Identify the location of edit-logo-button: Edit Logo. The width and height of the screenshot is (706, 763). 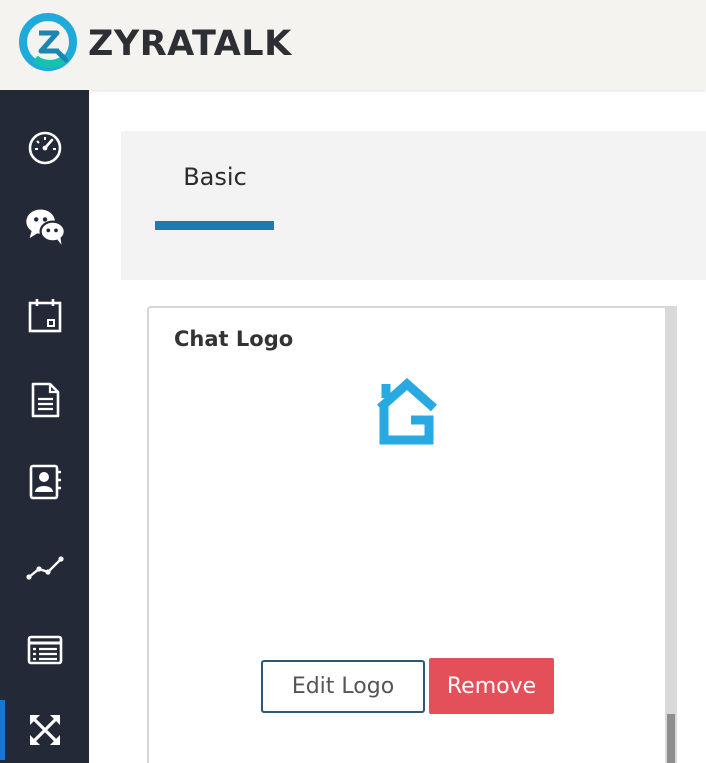
(343, 686).